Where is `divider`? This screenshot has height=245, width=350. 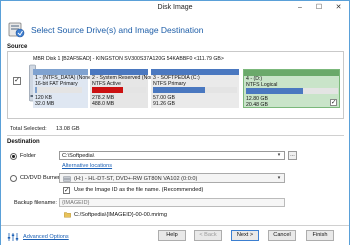
divider is located at coordinates (175, 135).